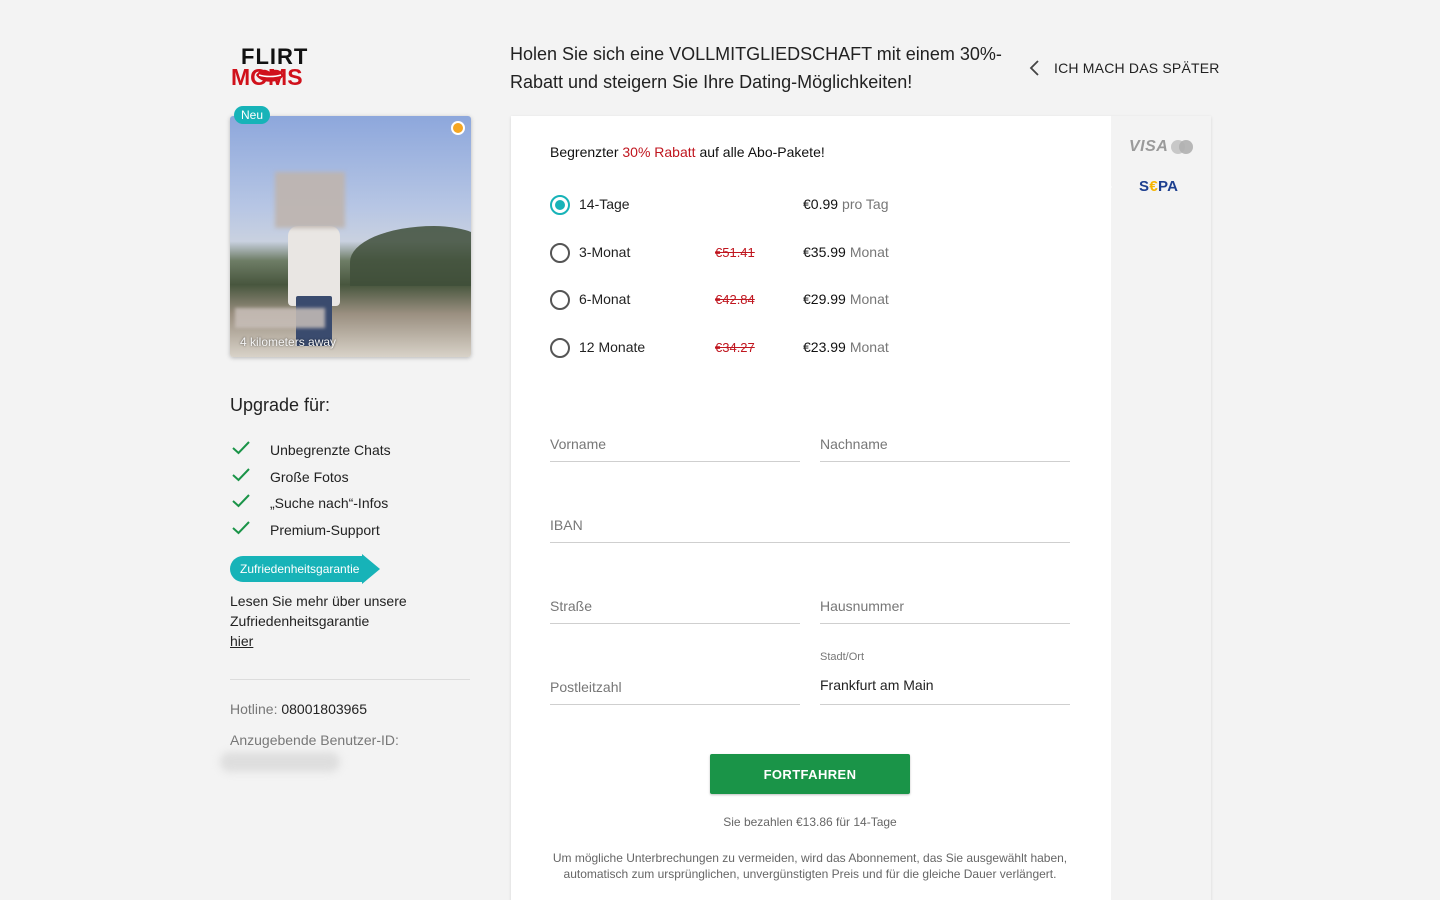 The height and width of the screenshot is (900, 1440). What do you see at coordinates (945, 442) in the screenshot?
I see `last-name-field: Nachname` at bounding box center [945, 442].